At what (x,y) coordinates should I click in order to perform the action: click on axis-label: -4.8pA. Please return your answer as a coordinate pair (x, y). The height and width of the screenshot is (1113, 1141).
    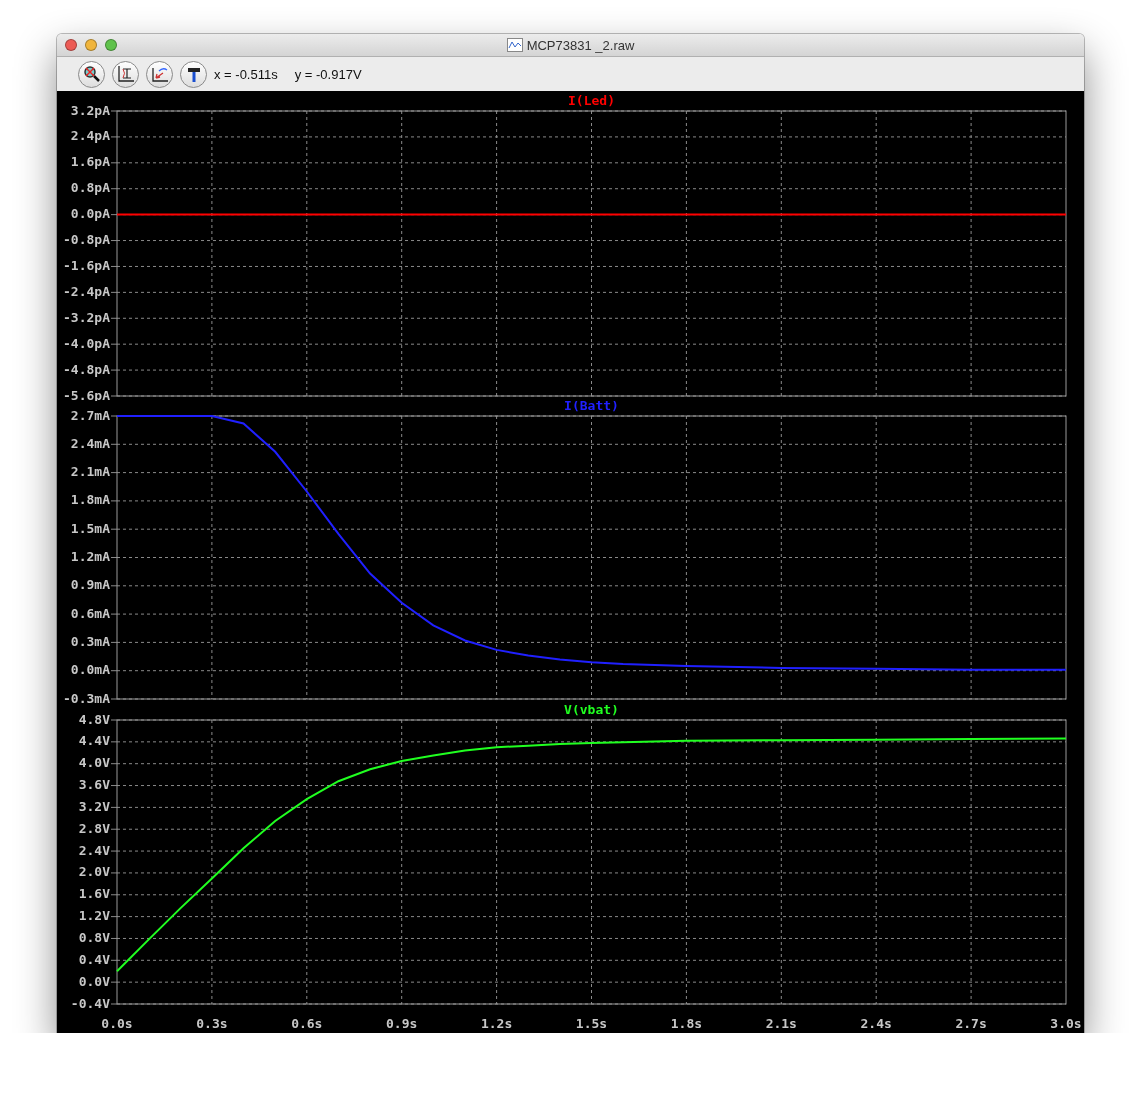
    Looking at the image, I should click on (86, 369).